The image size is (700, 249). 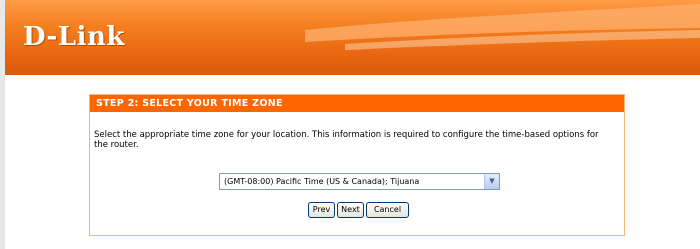 I want to click on dlink-logo: D-Link, so click(x=74, y=37).